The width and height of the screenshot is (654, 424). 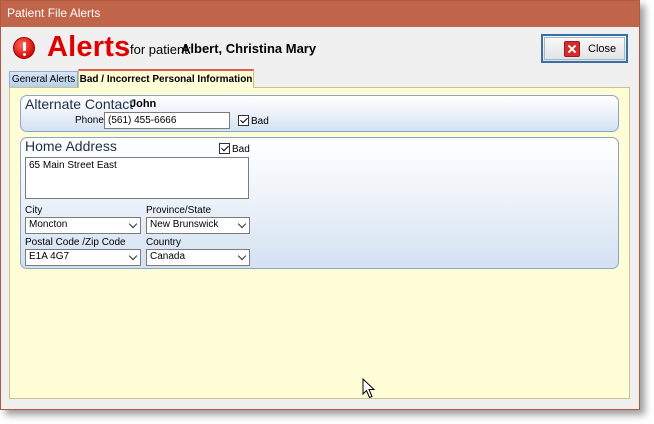 What do you see at coordinates (75, 242) in the screenshot?
I see `postal-code-label: Postal Code /Zip Code` at bounding box center [75, 242].